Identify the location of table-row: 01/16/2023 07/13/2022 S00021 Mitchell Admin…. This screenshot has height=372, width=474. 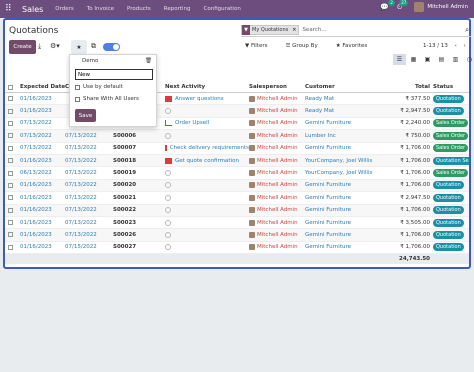
(237, 198).